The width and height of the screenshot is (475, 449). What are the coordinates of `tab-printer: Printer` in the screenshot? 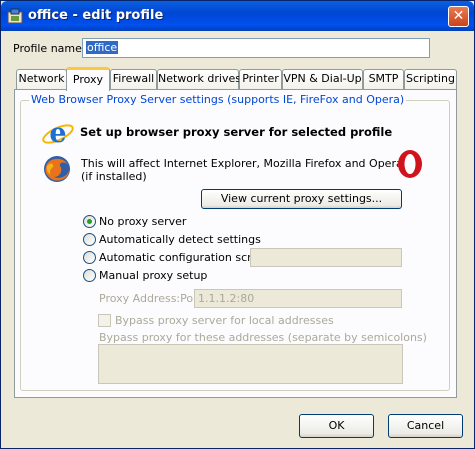 It's located at (260, 79).